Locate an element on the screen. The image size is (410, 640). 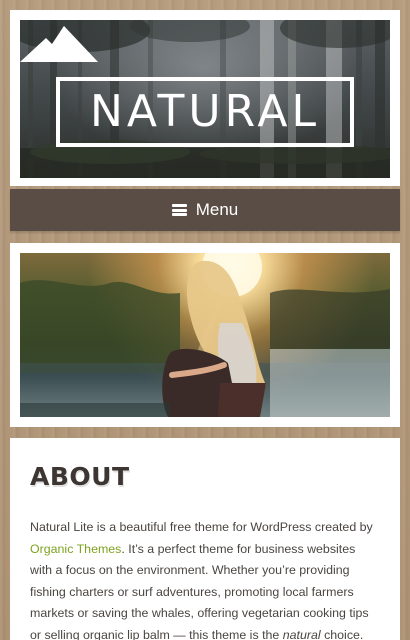
site-title: NATURAL is located at coordinates (205, 111).